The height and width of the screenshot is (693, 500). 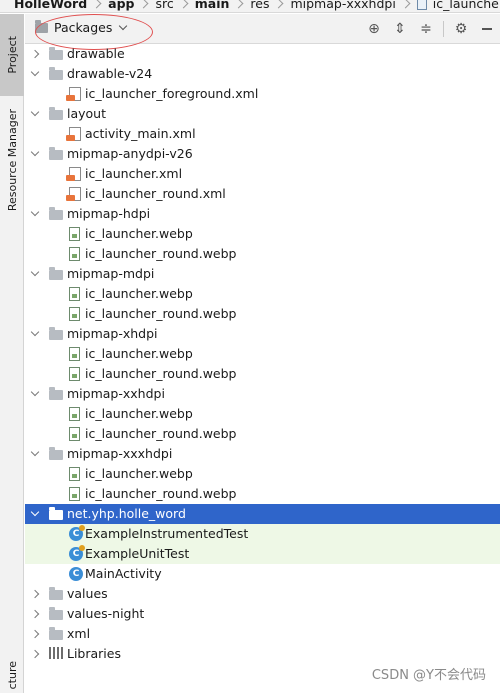 I want to click on tree-row: mipmap-hdpi, so click(x=262, y=214).